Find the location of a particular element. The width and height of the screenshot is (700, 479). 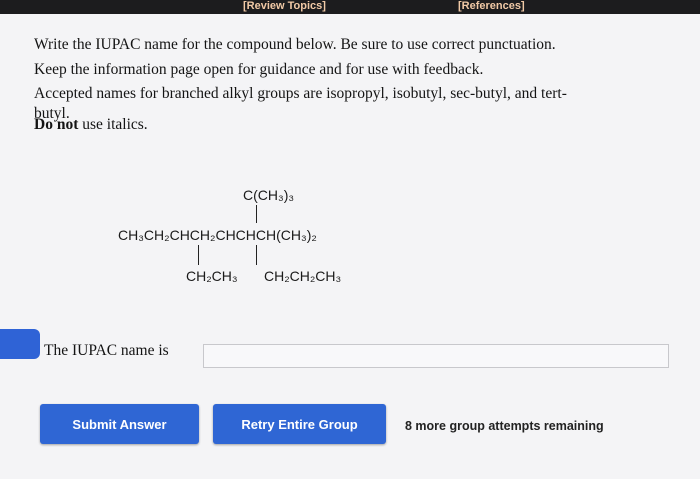

bond-top is located at coordinates (256, 214).